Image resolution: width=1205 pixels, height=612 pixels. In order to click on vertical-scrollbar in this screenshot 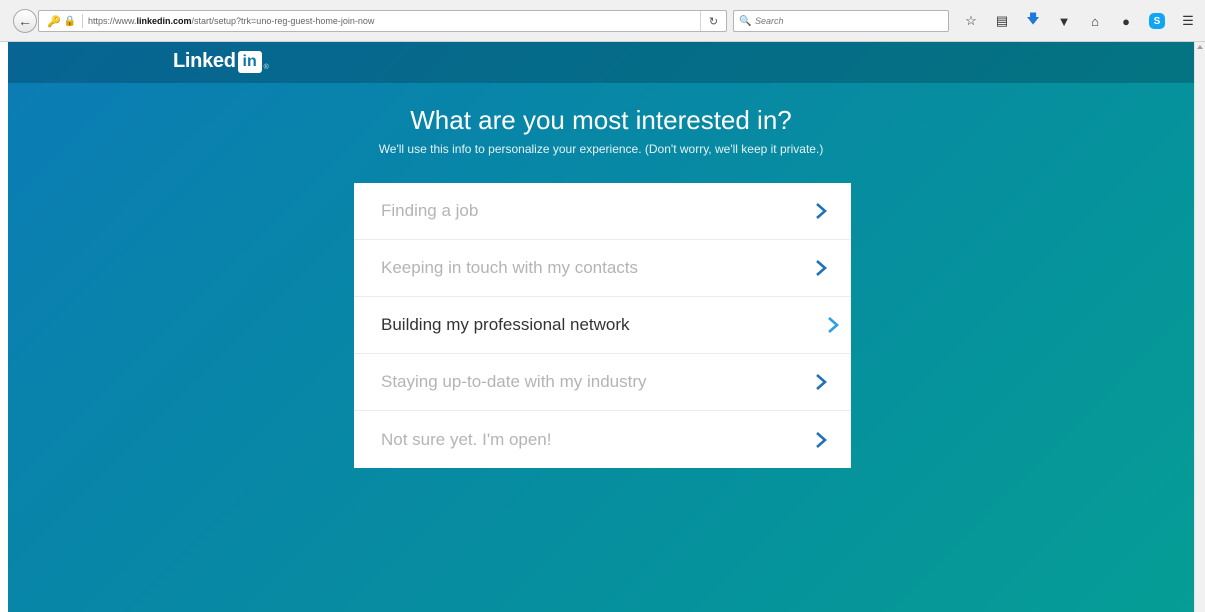, I will do `click(1199, 327)`.